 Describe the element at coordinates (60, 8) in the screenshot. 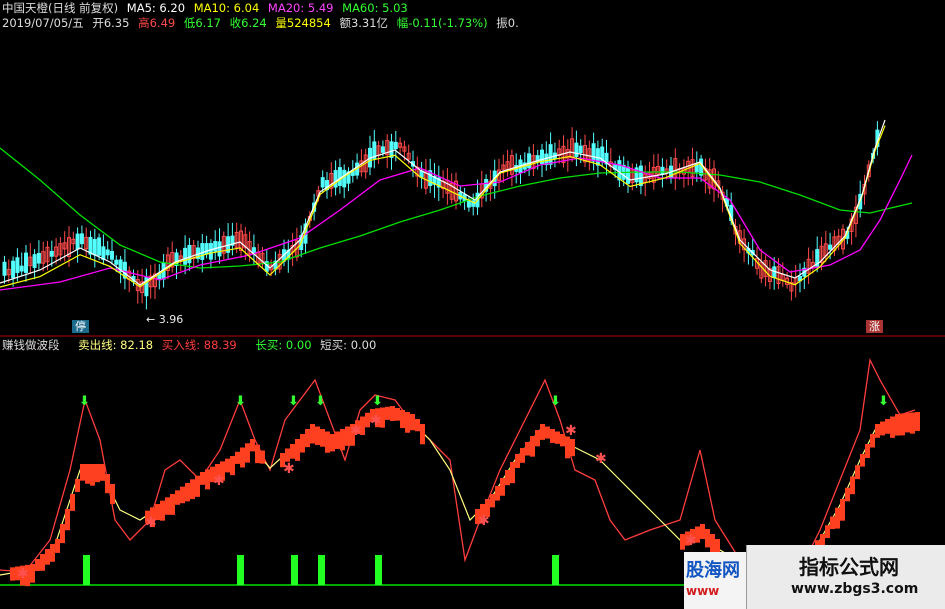

I see `stock-name: 中国天橙(日线 前复权)` at that location.